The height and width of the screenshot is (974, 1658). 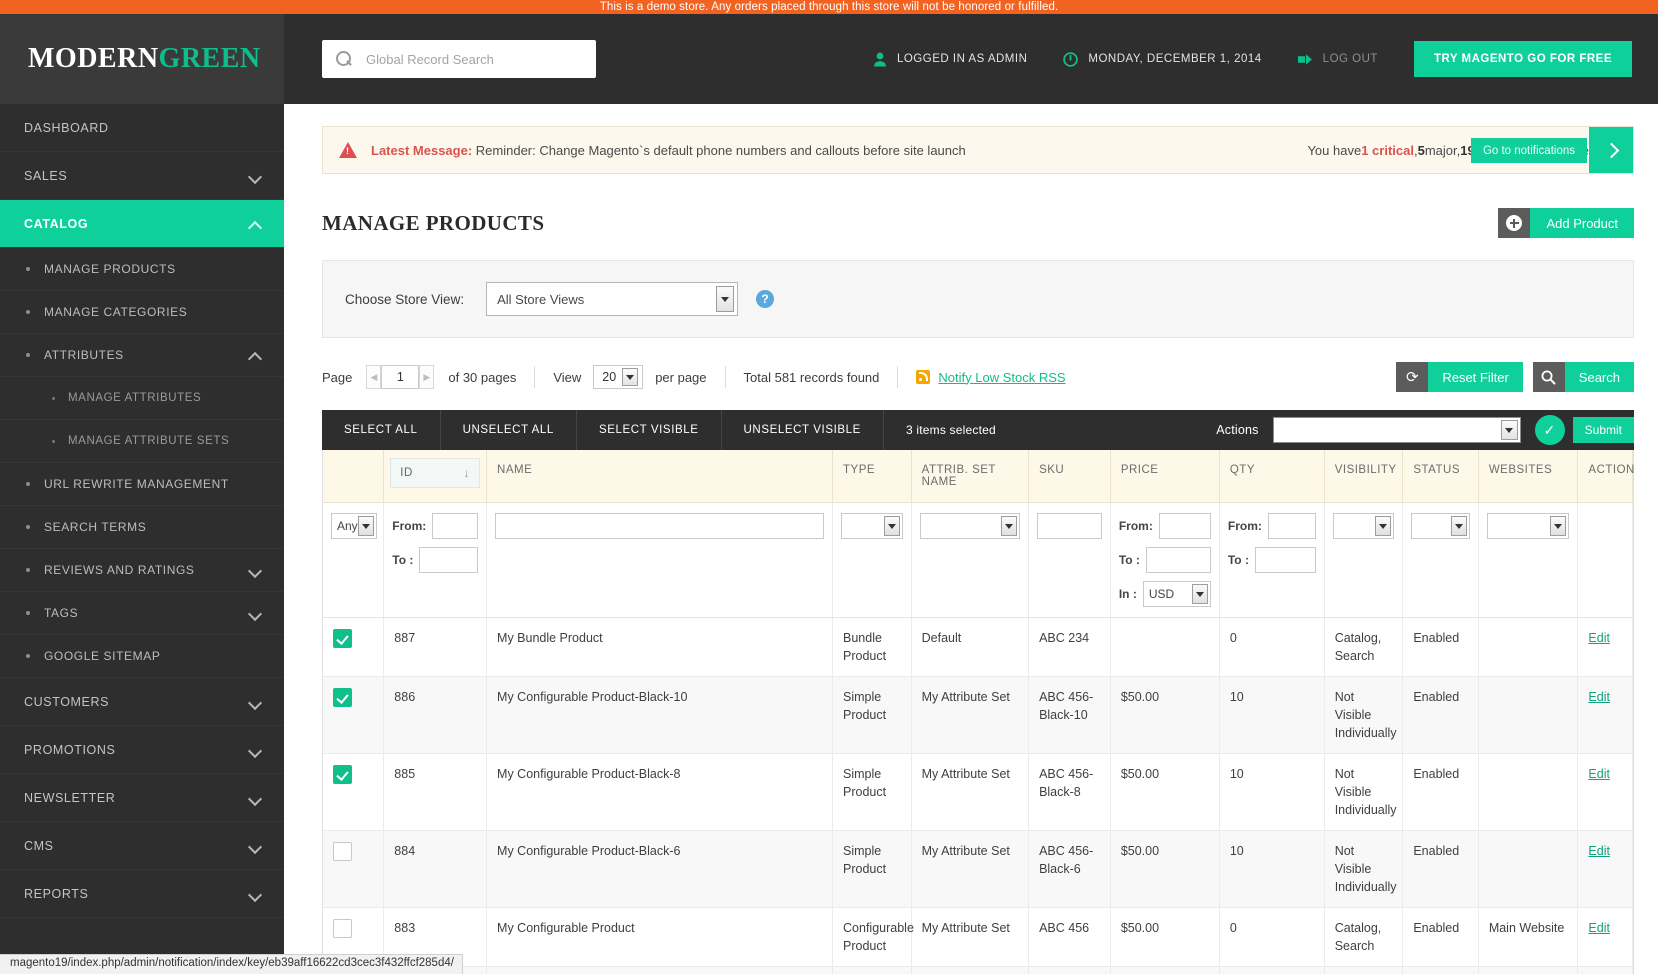 I want to click on global-search: Global Record Search, so click(x=459, y=59).